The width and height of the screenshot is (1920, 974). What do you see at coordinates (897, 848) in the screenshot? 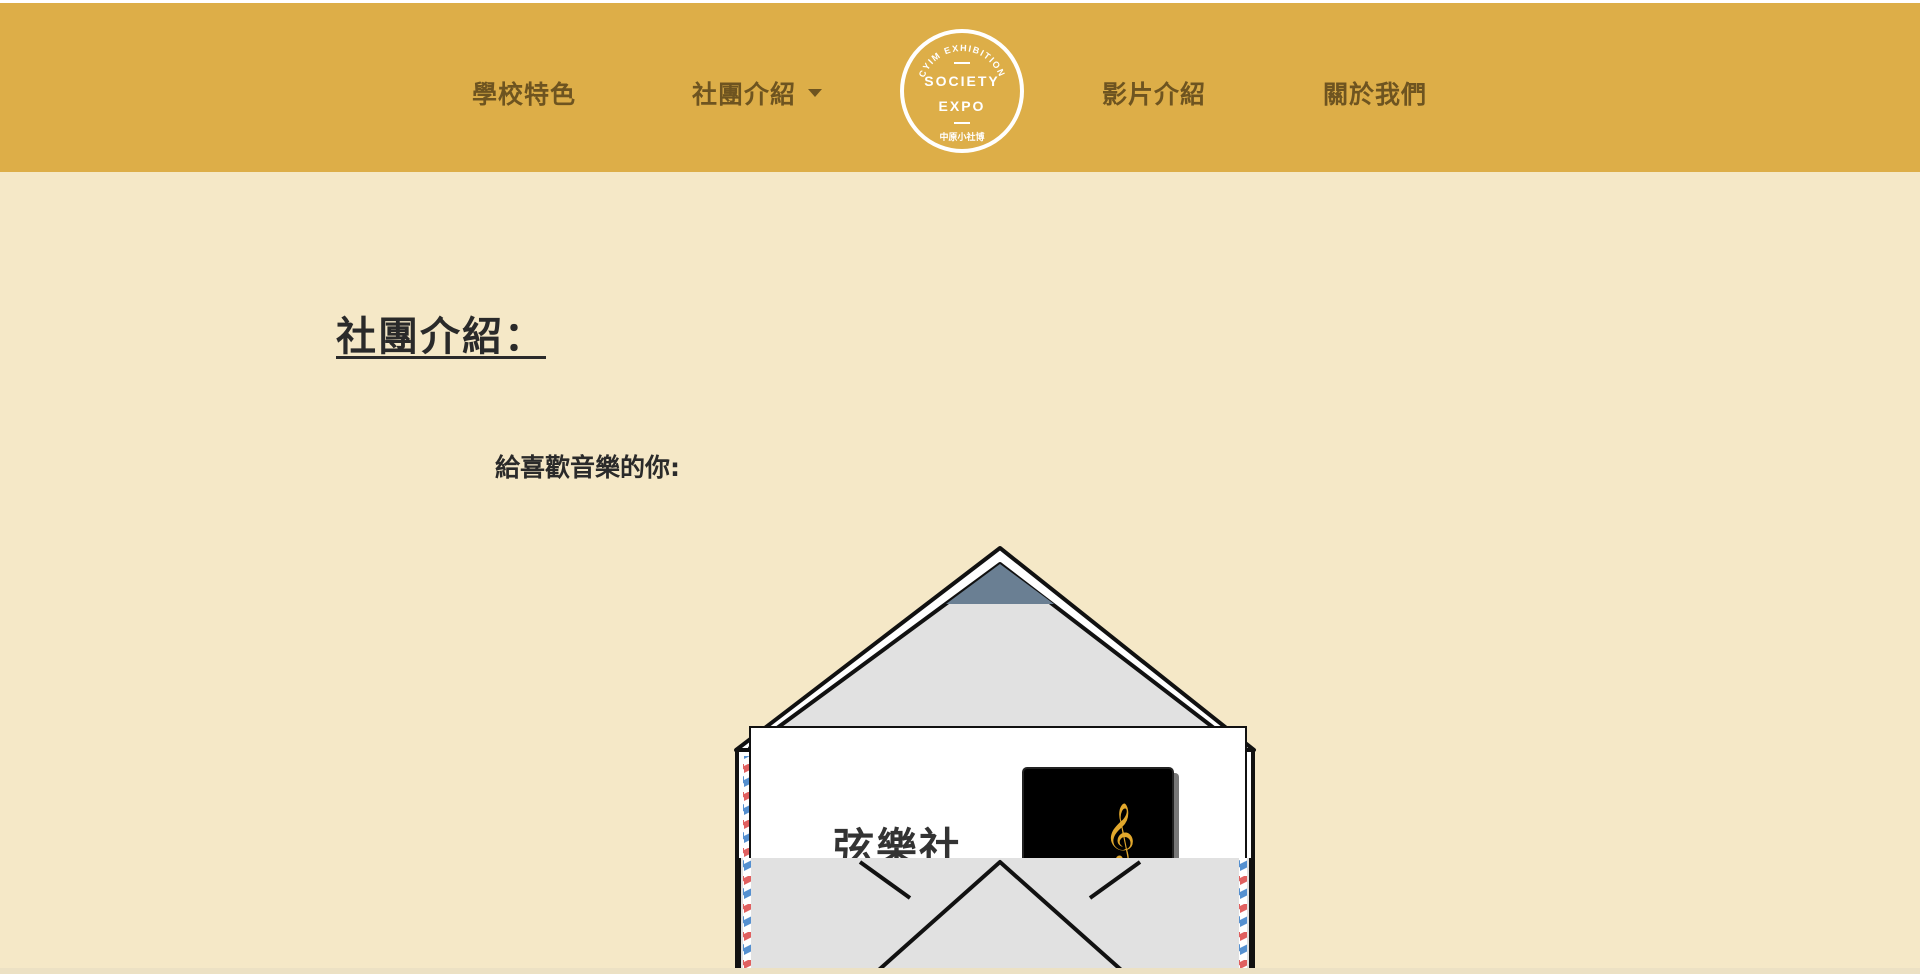
I see `card-title: 弦樂社` at bounding box center [897, 848].